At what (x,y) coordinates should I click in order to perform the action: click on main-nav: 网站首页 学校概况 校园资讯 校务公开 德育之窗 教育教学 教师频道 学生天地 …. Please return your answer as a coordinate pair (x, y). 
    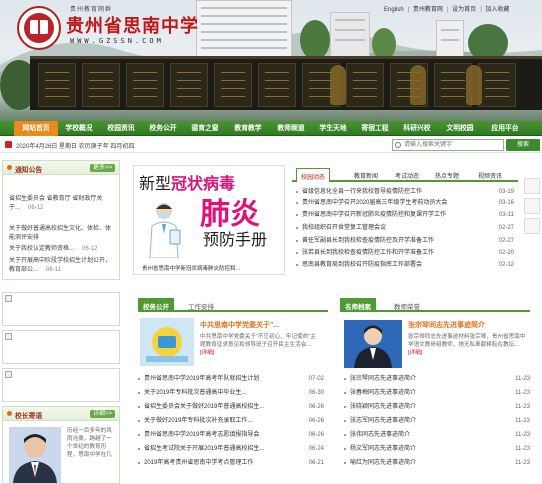
    Looking at the image, I should click on (271, 128).